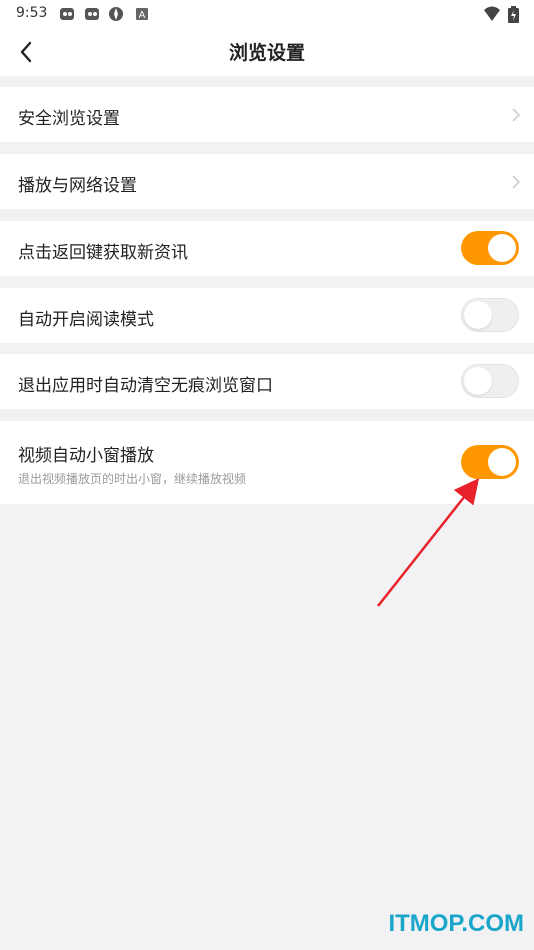  What do you see at coordinates (456, 923) in the screenshot?
I see `watermark: ITMOP.COM` at bounding box center [456, 923].